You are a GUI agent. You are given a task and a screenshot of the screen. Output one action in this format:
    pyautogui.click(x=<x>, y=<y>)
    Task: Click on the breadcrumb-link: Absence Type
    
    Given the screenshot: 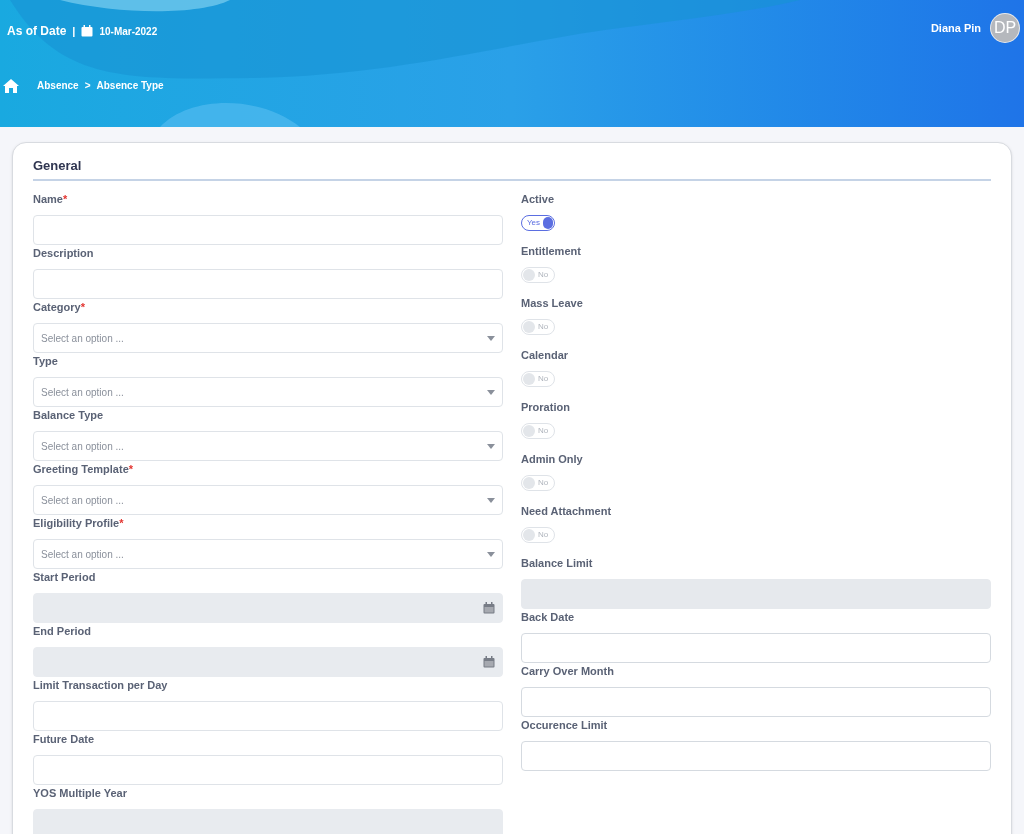 What is the action you would take?
    pyautogui.click(x=130, y=85)
    